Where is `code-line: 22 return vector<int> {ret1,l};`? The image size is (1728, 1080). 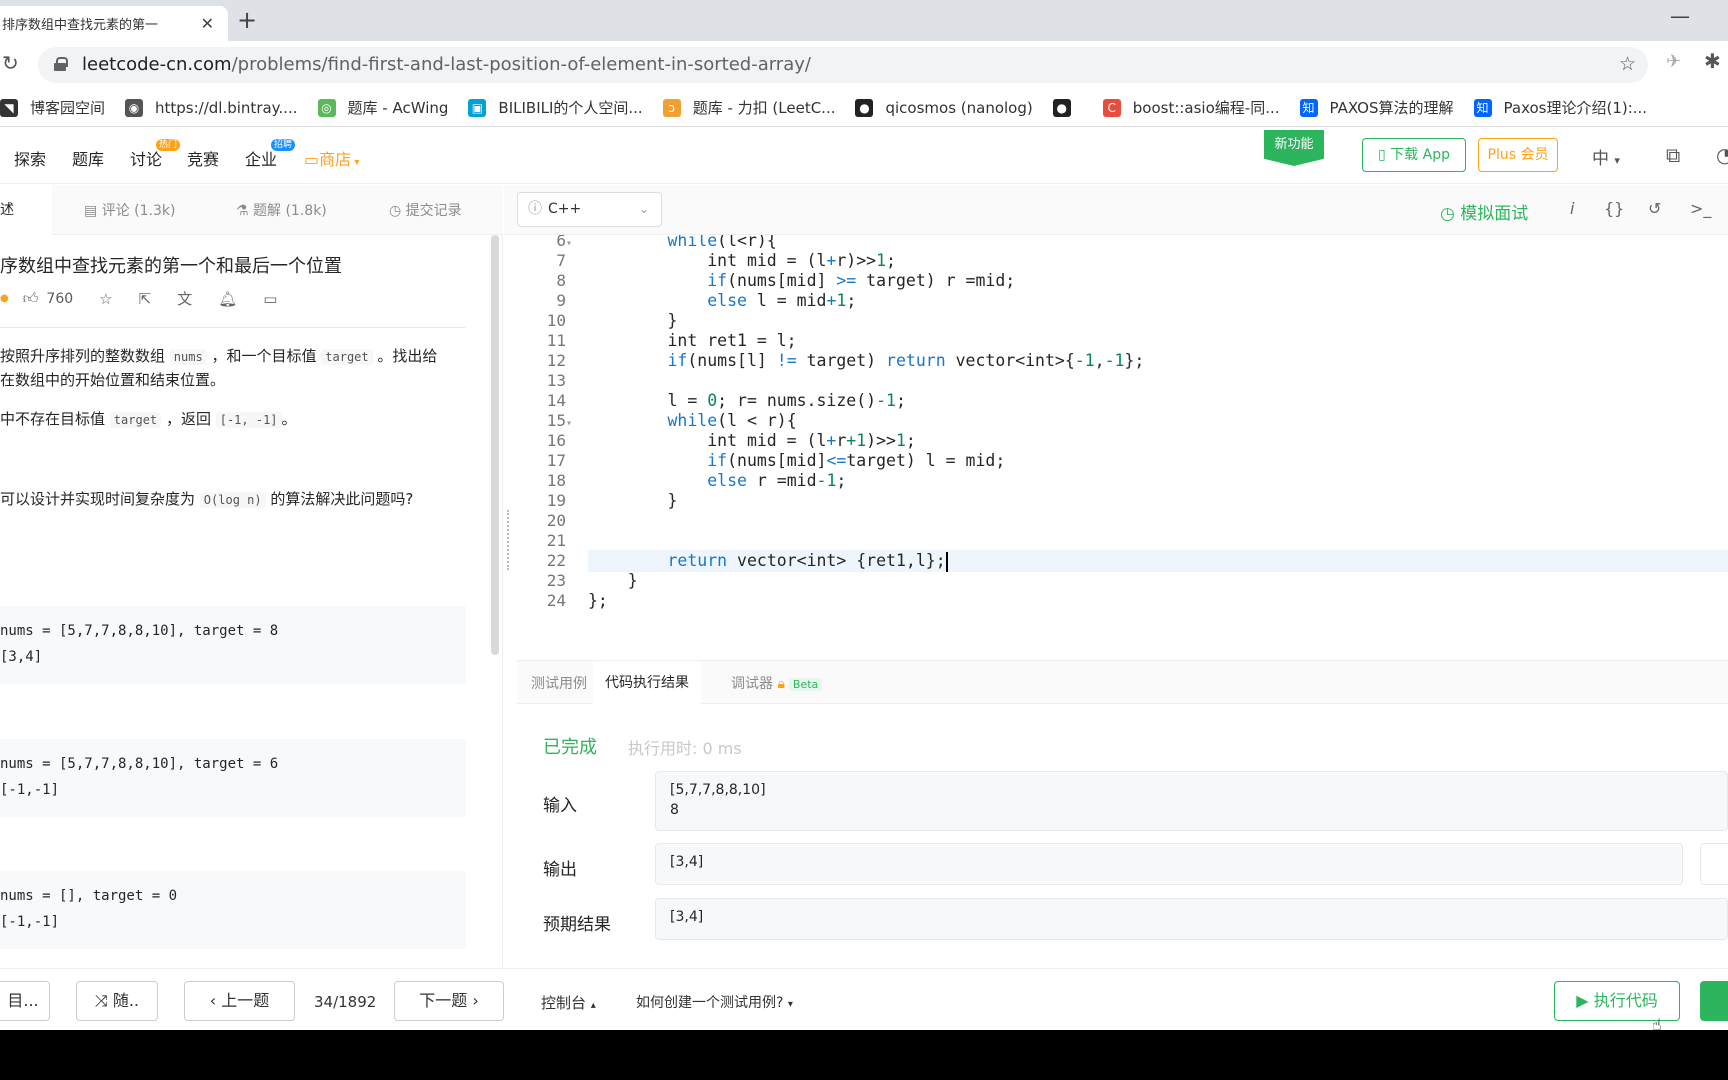 code-line: 22 return vector<int> {ret1,l}; is located at coordinates (1124, 561).